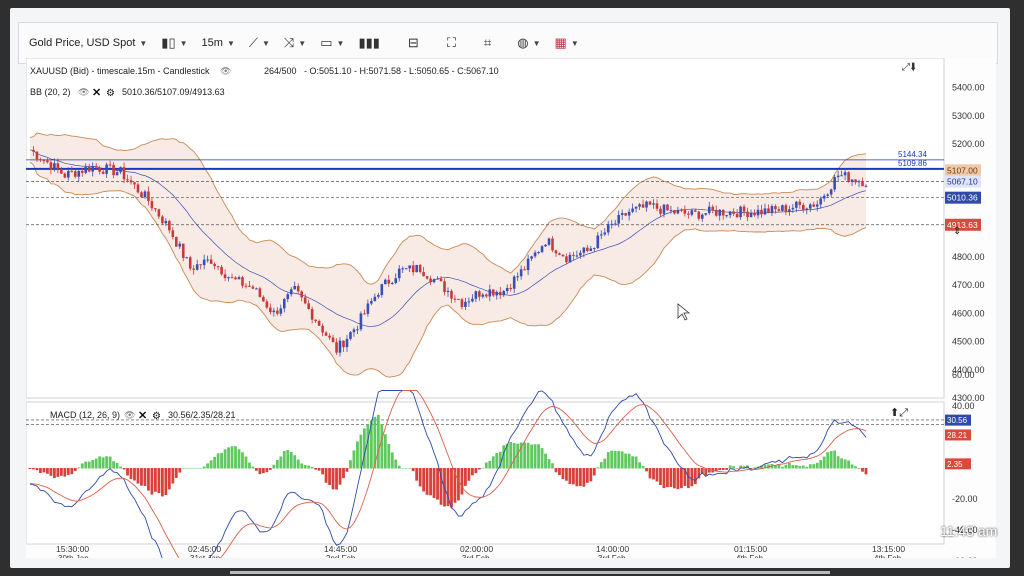  What do you see at coordinates (88, 43) in the screenshot?
I see `symbol-selector: Gold Price, USD Spot ▼` at bounding box center [88, 43].